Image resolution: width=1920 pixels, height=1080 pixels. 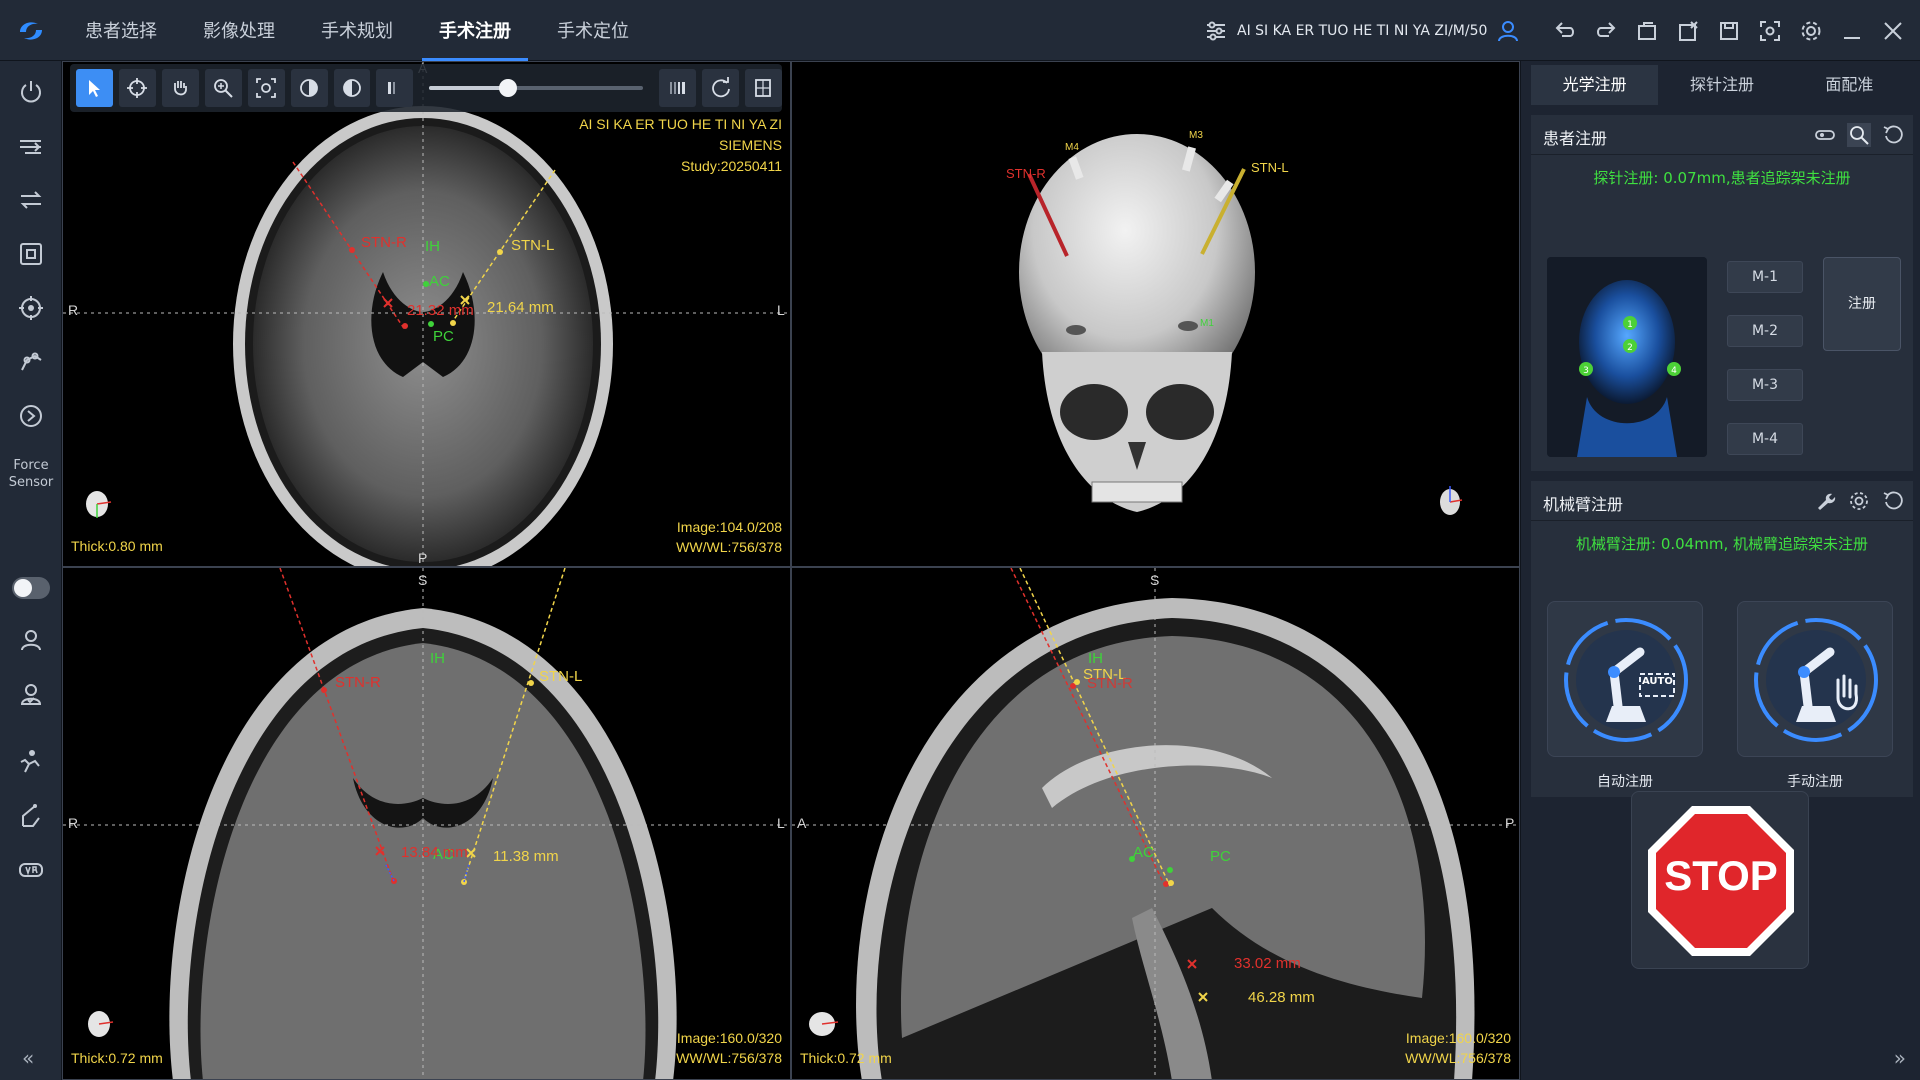 I want to click on tab-optical-registration: 光学注册, so click(x=1595, y=85).